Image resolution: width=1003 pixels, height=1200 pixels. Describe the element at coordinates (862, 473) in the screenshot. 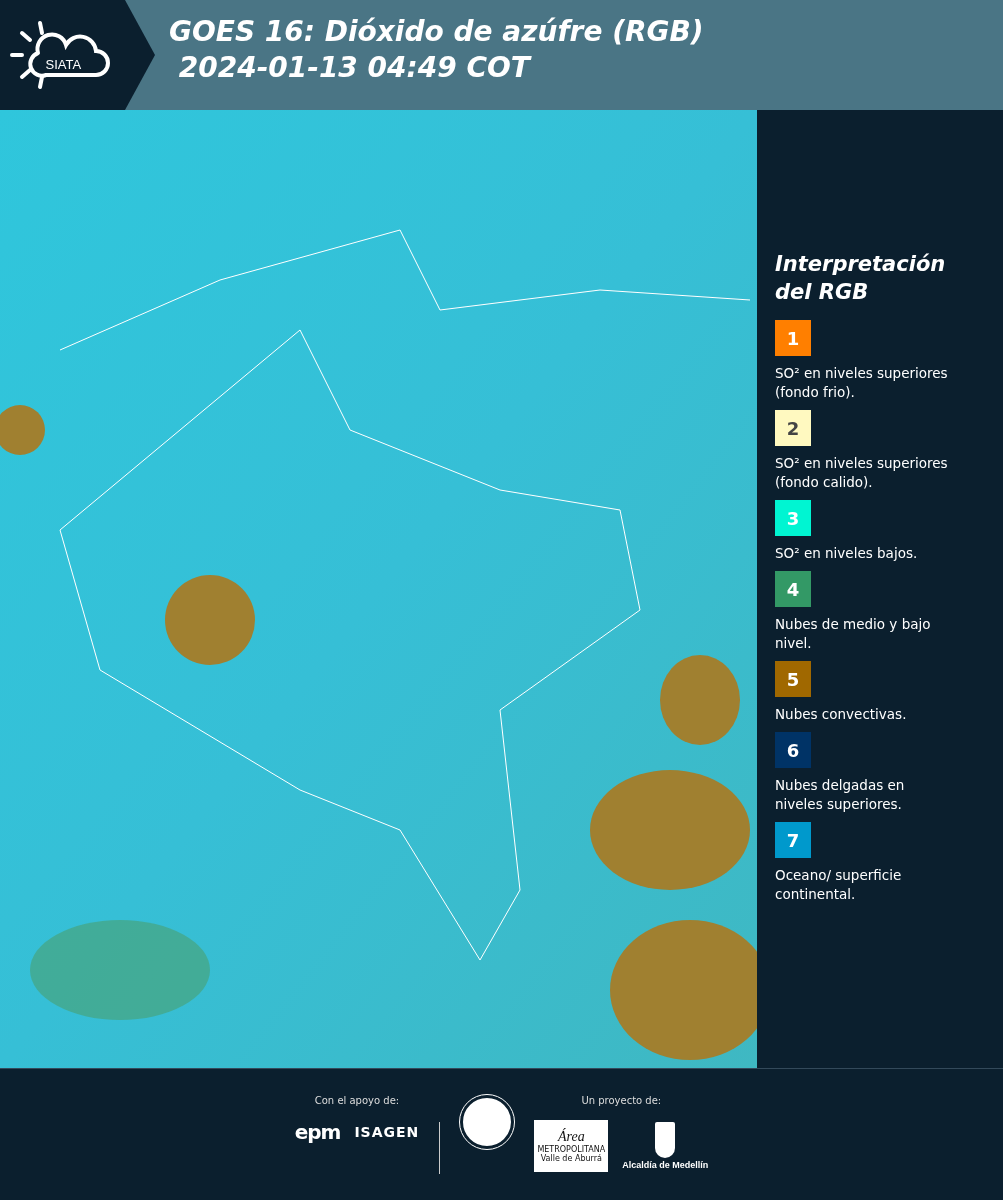

I see `legend-text: SO² en niveles superiores (fondo calido).` at that location.